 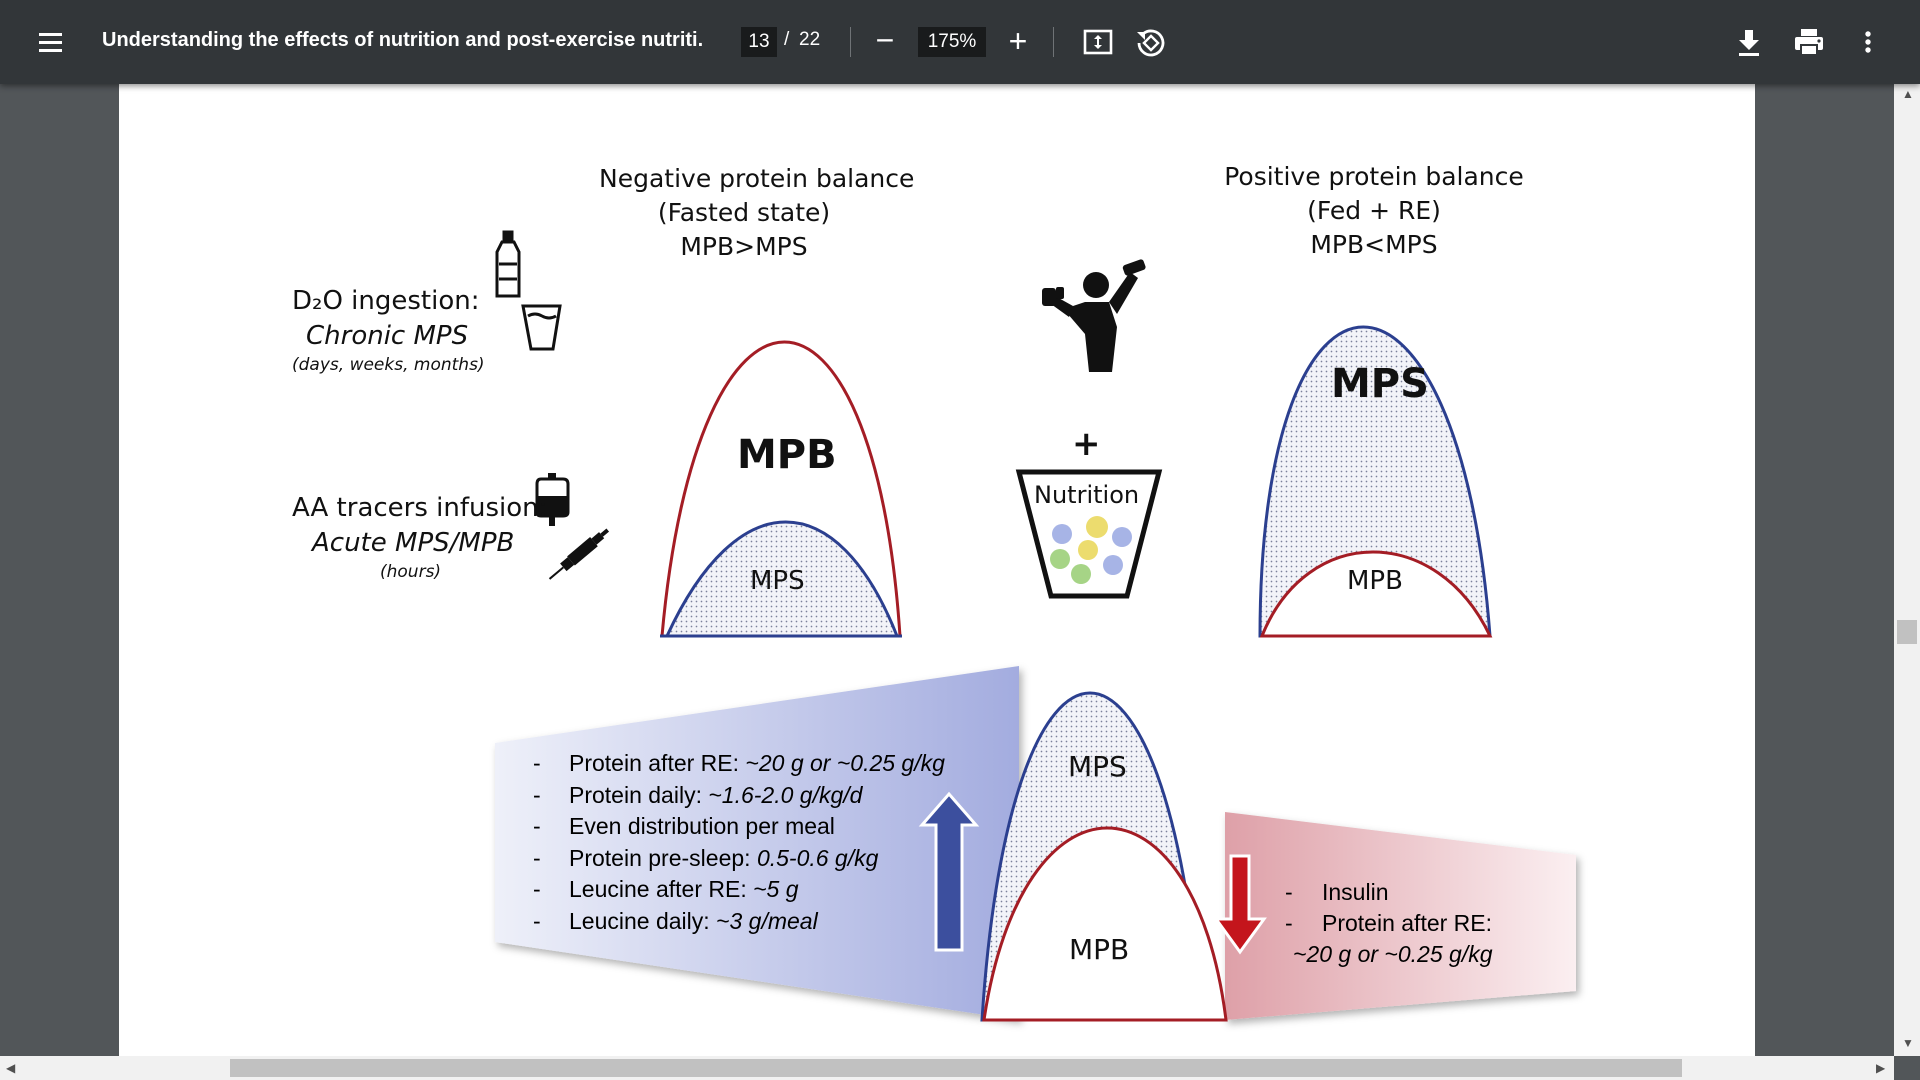 What do you see at coordinates (698, 794) in the screenshot?
I see `list-item: - Protein daily: ~1.6-2.0 g/kg/d` at bounding box center [698, 794].